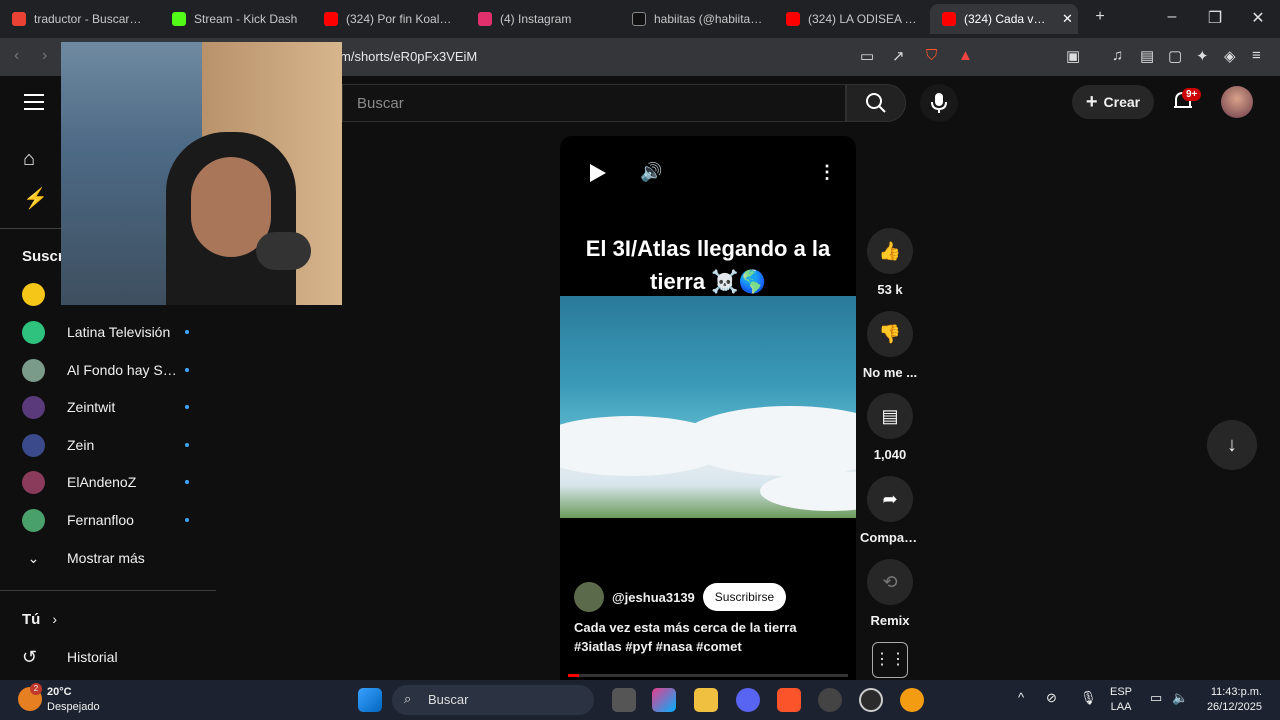  I want to click on microphone-prop, so click(283, 251).